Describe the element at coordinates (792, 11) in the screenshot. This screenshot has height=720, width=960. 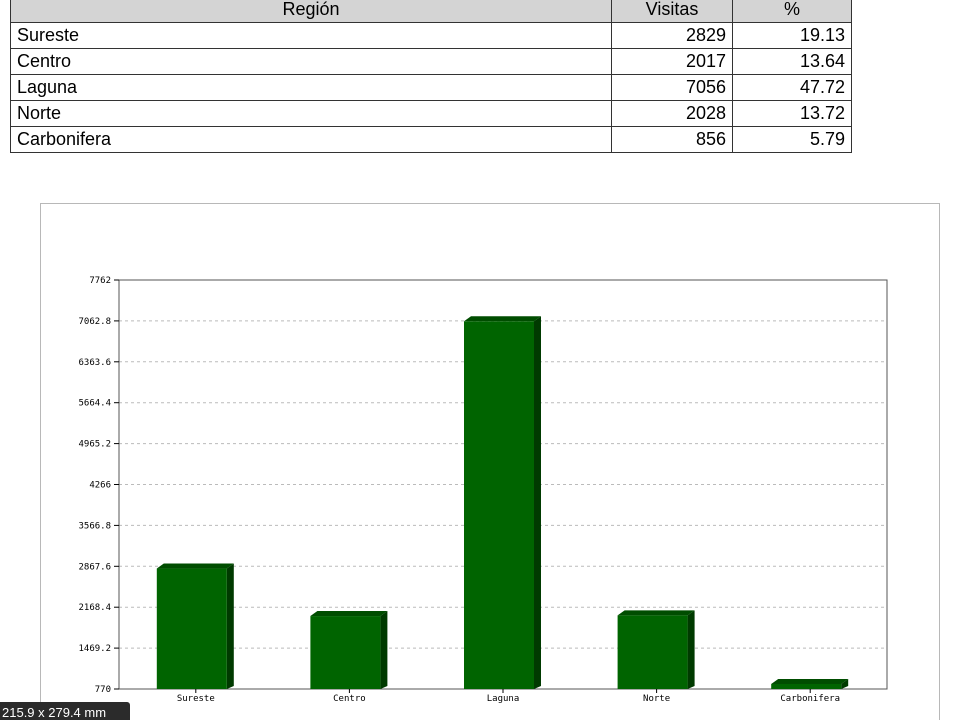
I see `header-percent: %` at that location.